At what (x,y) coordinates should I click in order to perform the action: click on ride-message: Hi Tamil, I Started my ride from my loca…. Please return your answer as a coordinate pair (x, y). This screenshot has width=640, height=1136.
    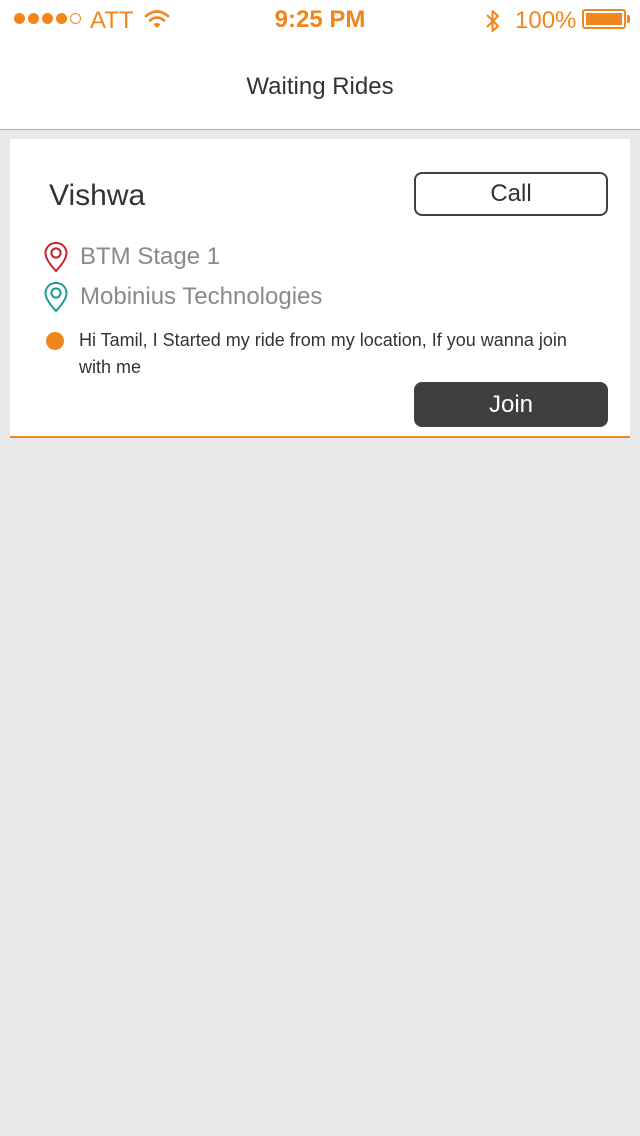
    Looking at the image, I should click on (323, 353).